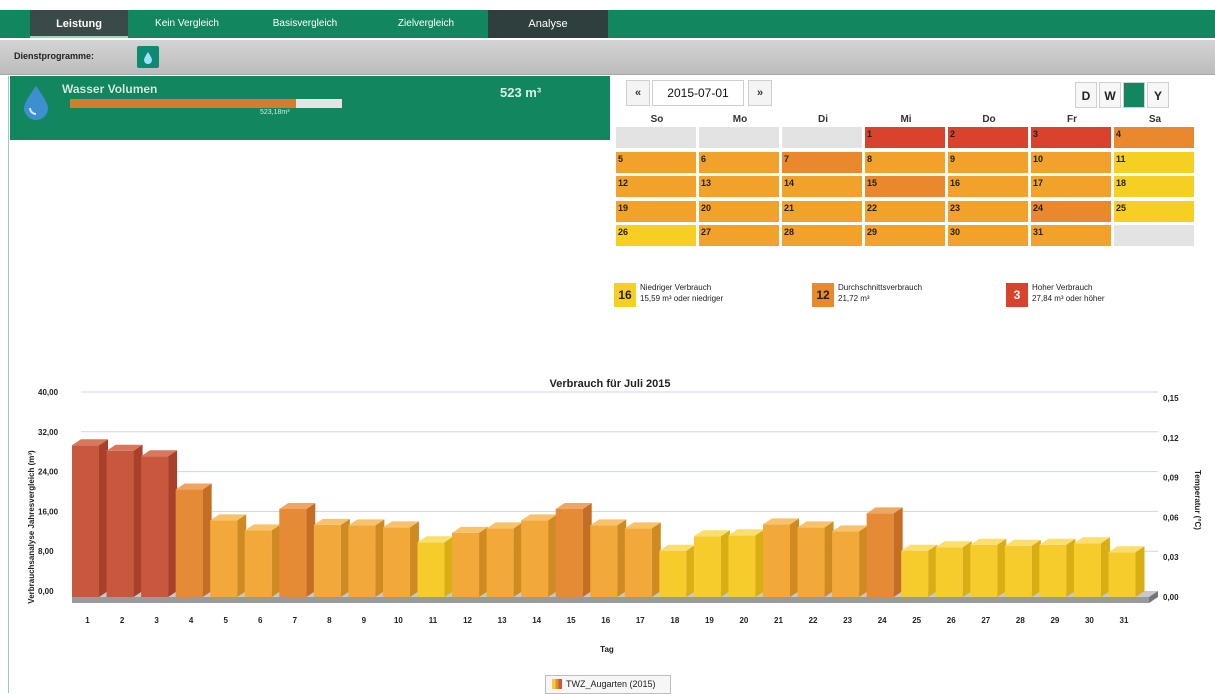 Image resolution: width=1215 pixels, height=694 pixels. I want to click on calendar-day-17: 17, so click(1071, 186).